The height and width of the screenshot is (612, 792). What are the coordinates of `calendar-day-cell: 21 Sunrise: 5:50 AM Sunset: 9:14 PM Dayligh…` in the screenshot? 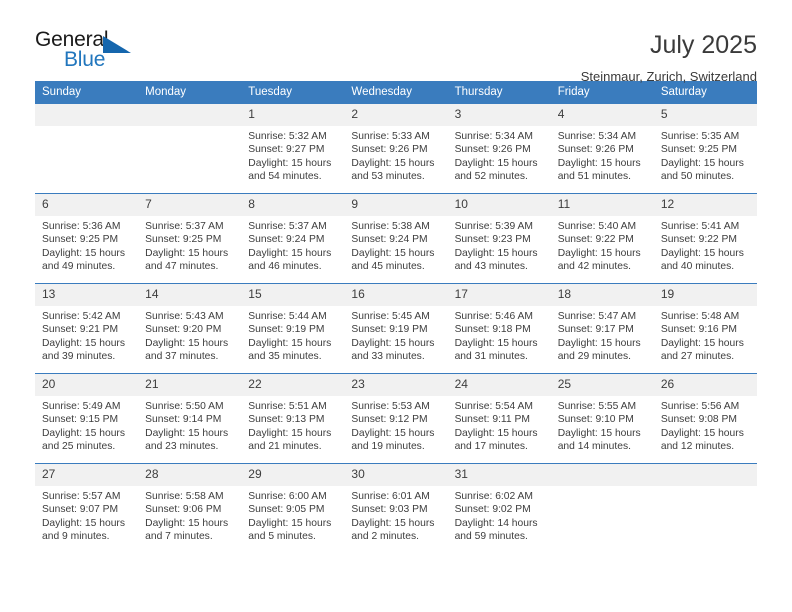 It's located at (190, 418).